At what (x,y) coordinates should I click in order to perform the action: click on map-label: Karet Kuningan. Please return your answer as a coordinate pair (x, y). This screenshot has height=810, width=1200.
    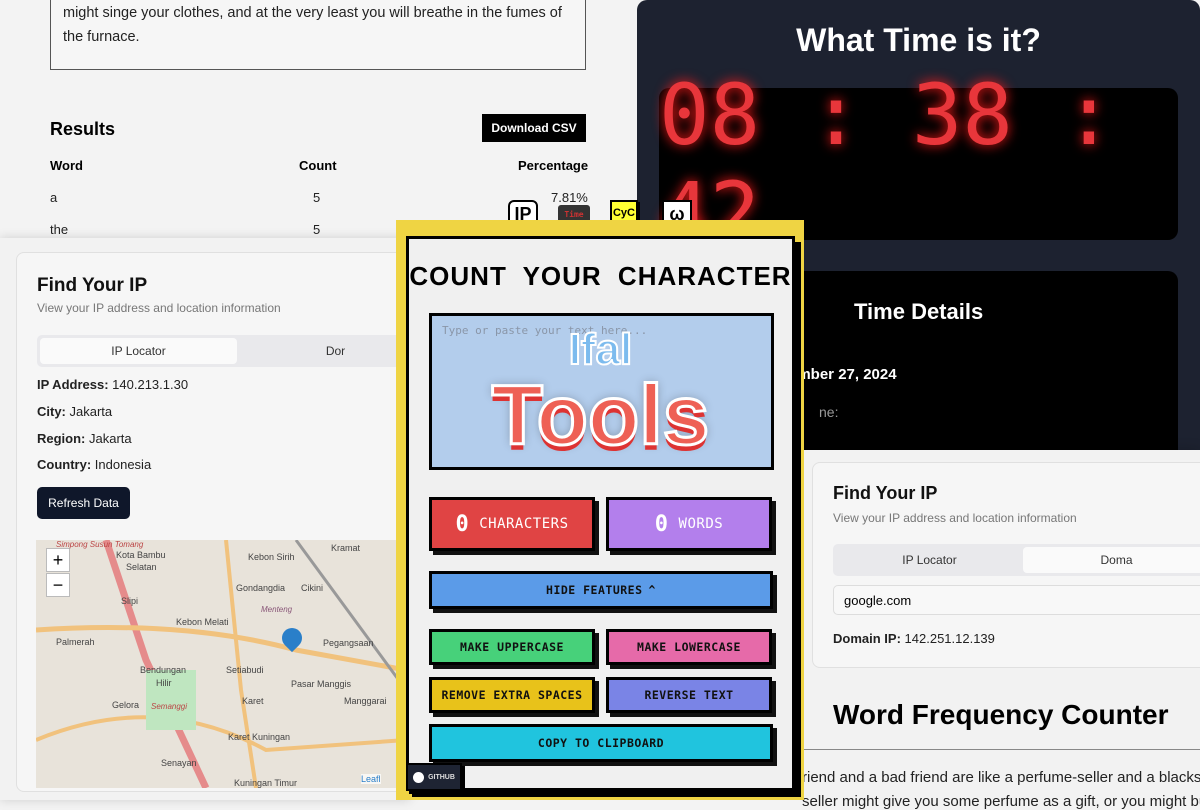
    Looking at the image, I should click on (259, 737).